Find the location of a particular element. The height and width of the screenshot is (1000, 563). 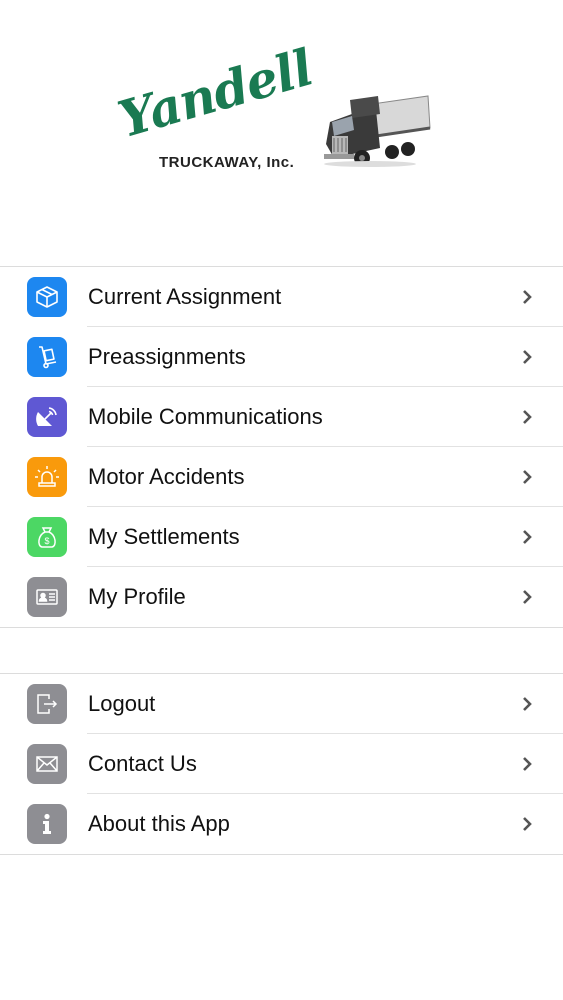

menu-item-label: My Profile is located at coordinates (137, 596).